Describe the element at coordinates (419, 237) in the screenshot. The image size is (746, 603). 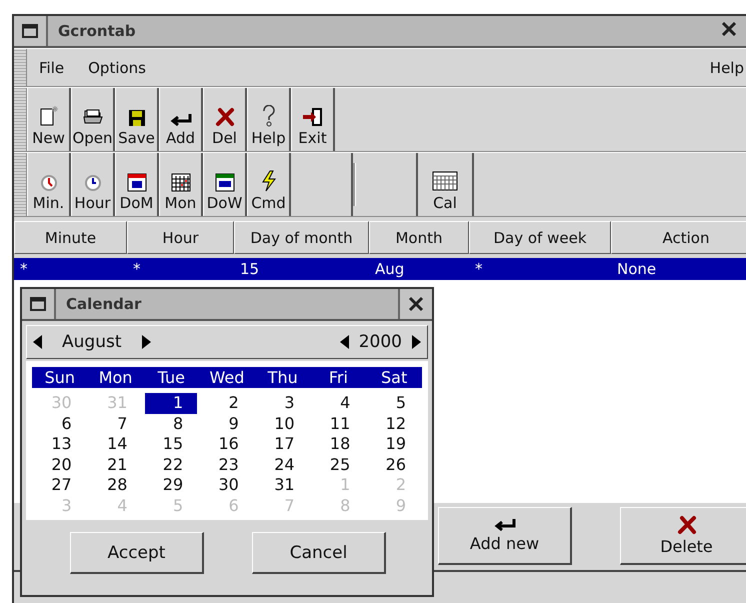
I see `column-header: Month` at that location.